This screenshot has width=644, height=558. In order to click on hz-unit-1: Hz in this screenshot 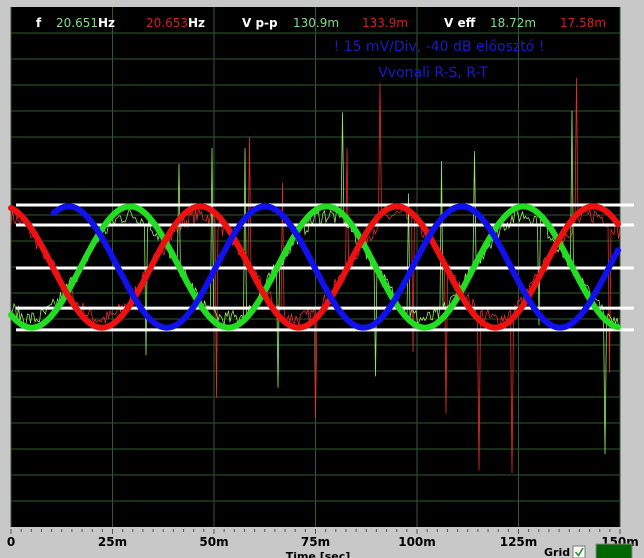, I will do `click(106, 23)`.